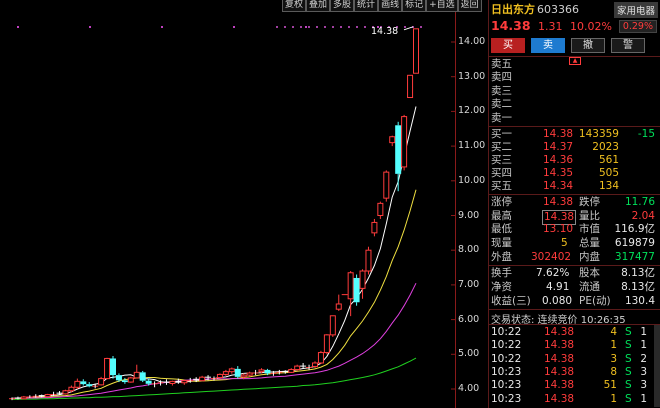 This screenshot has height=408, width=660. I want to click on market-cap-label: 市值, so click(589, 229).